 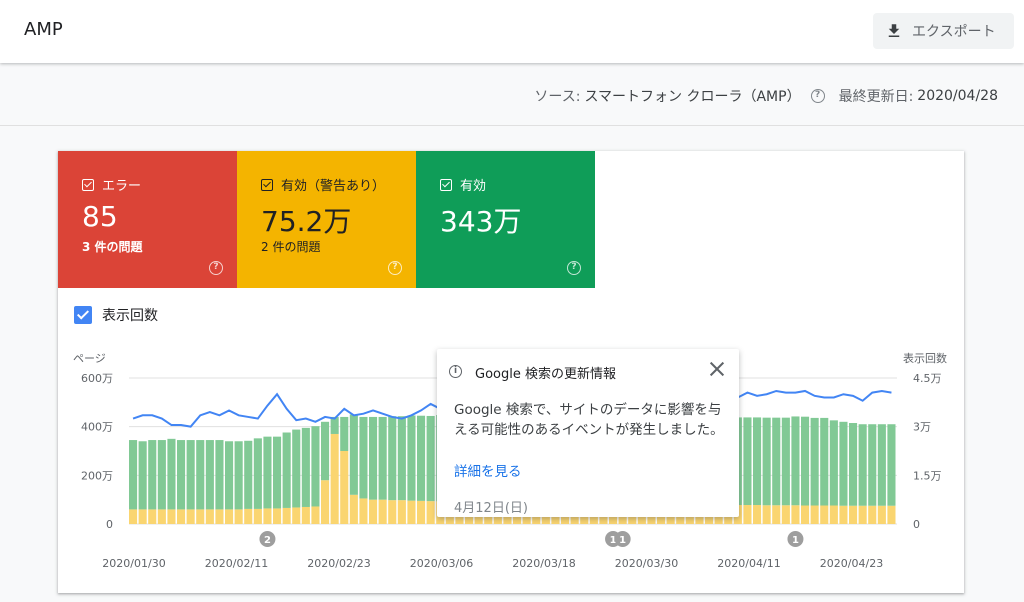 I want to click on x-tick-label: 2020/02/23, so click(x=338, y=563).